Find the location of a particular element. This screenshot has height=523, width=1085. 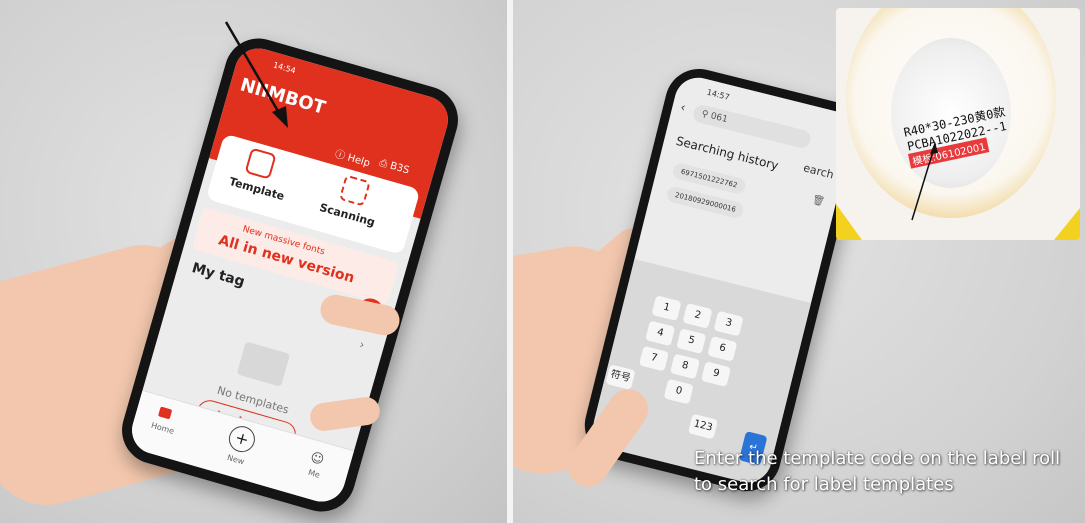

key-4: 4 is located at coordinates (660, 333).